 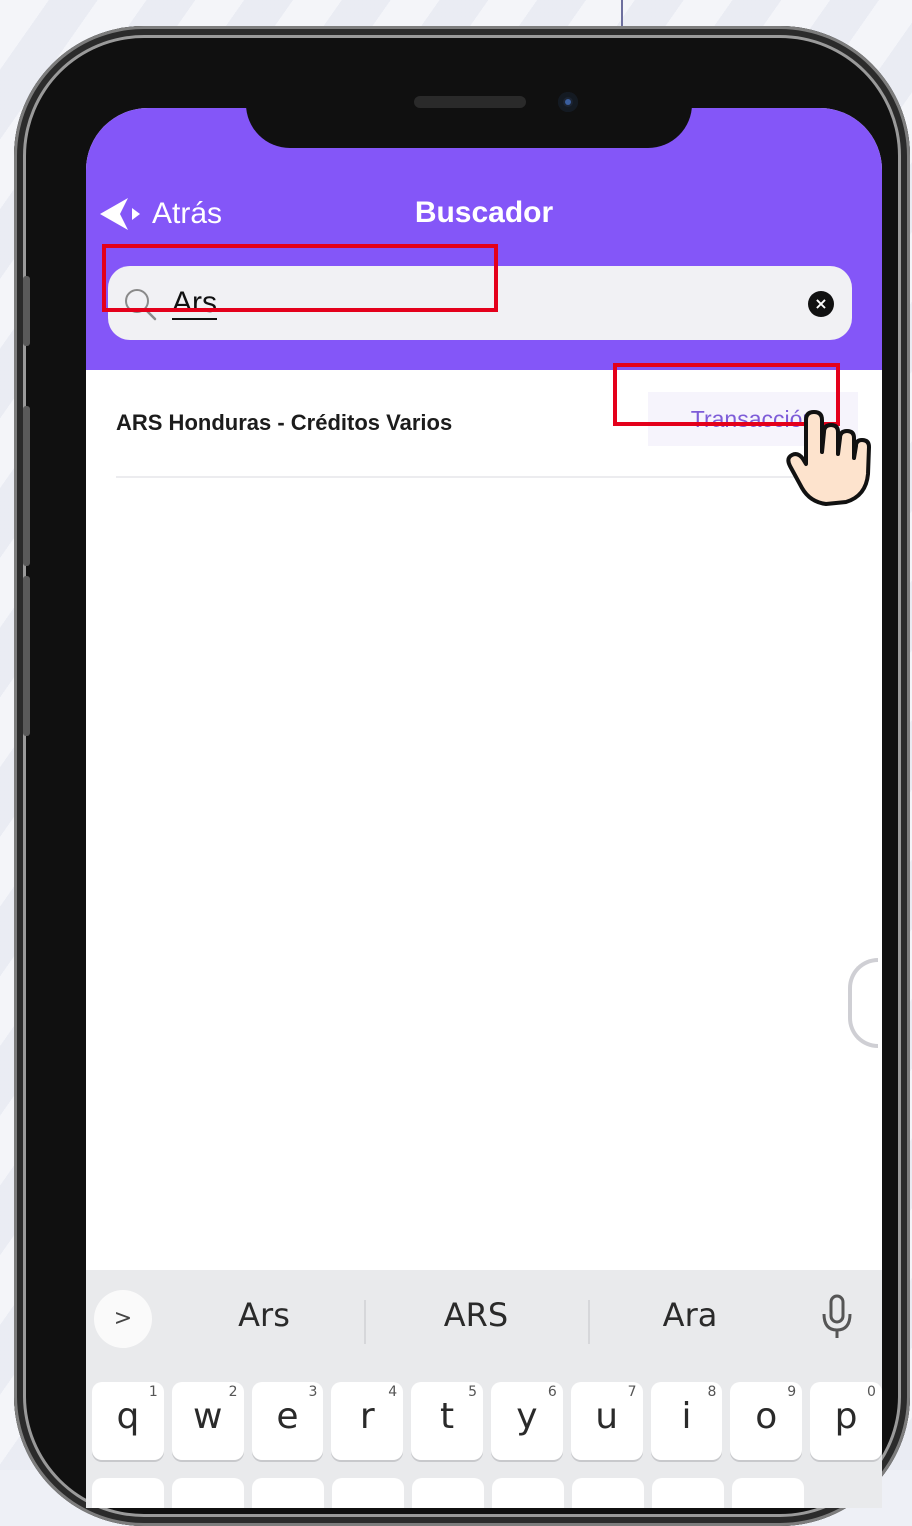 I want to click on key-e: e3, so click(x=287, y=1421).